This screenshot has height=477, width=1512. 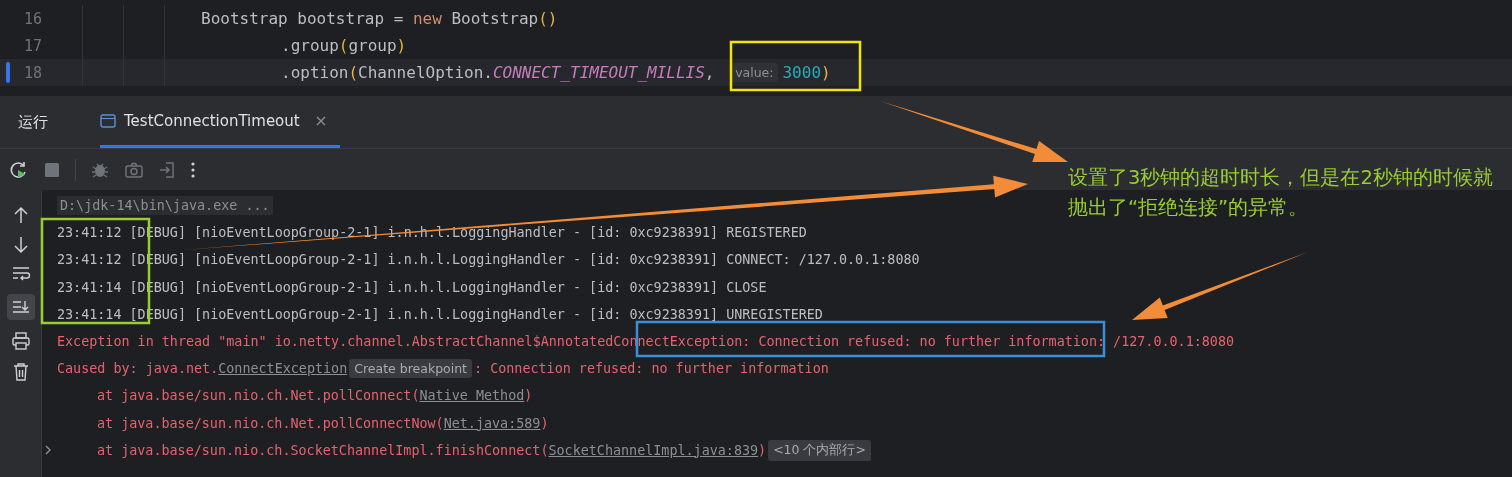 I want to click on up-arrow-icon, so click(x=20, y=215).